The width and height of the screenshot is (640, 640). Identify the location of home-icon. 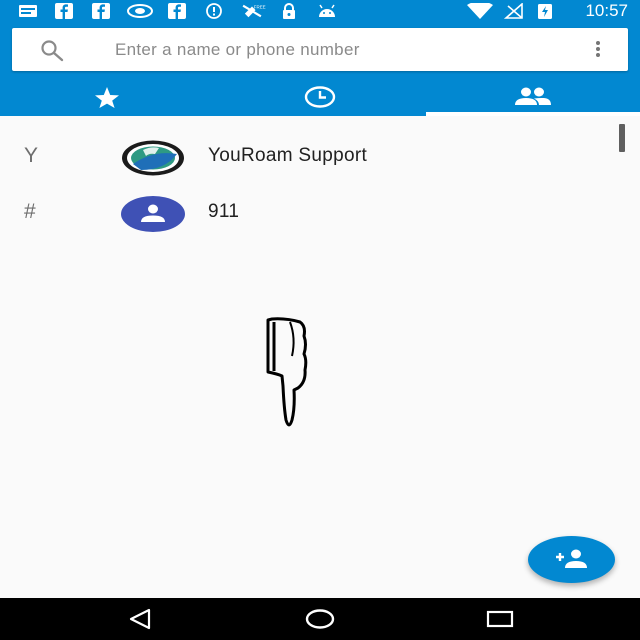
(320, 619).